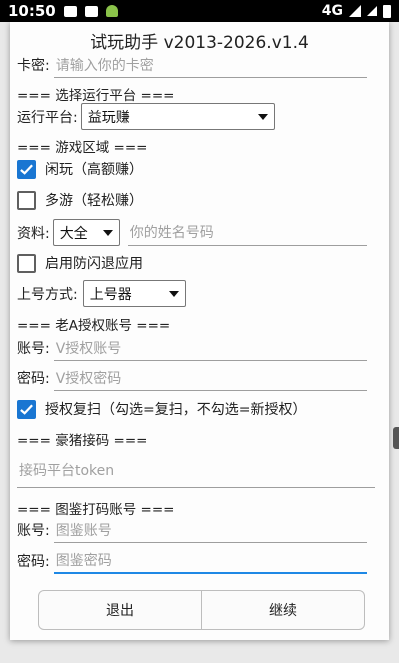  Describe the element at coordinates (108, 117) in the screenshot. I see `platform-value: 益玩赚` at that location.